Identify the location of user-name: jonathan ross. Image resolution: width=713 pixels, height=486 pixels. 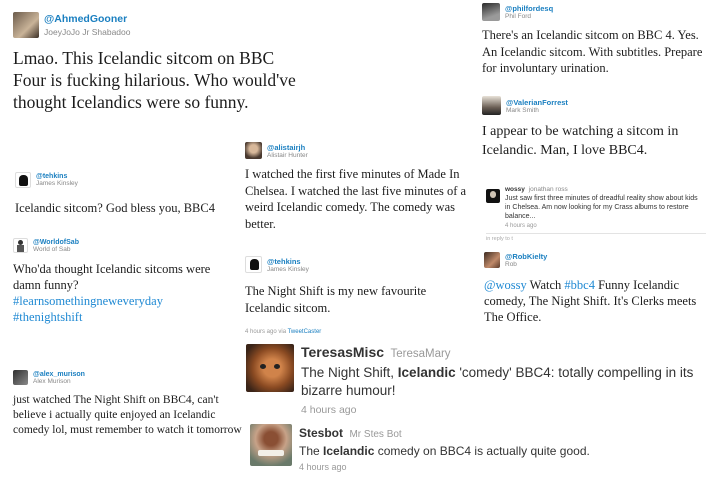
(548, 189).